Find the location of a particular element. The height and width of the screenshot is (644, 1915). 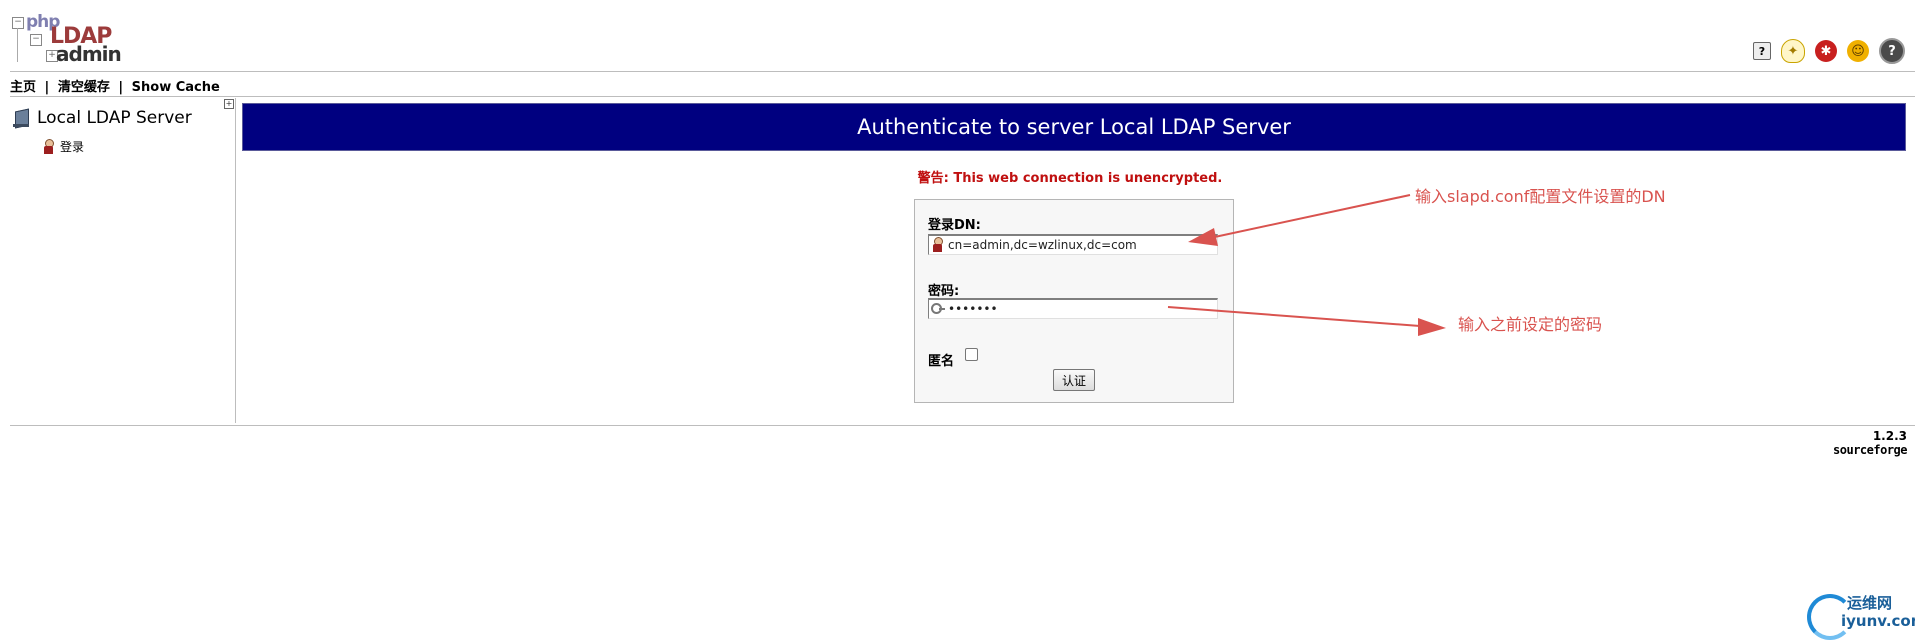

login-dn-label: 登录DN: is located at coordinates (954, 225).